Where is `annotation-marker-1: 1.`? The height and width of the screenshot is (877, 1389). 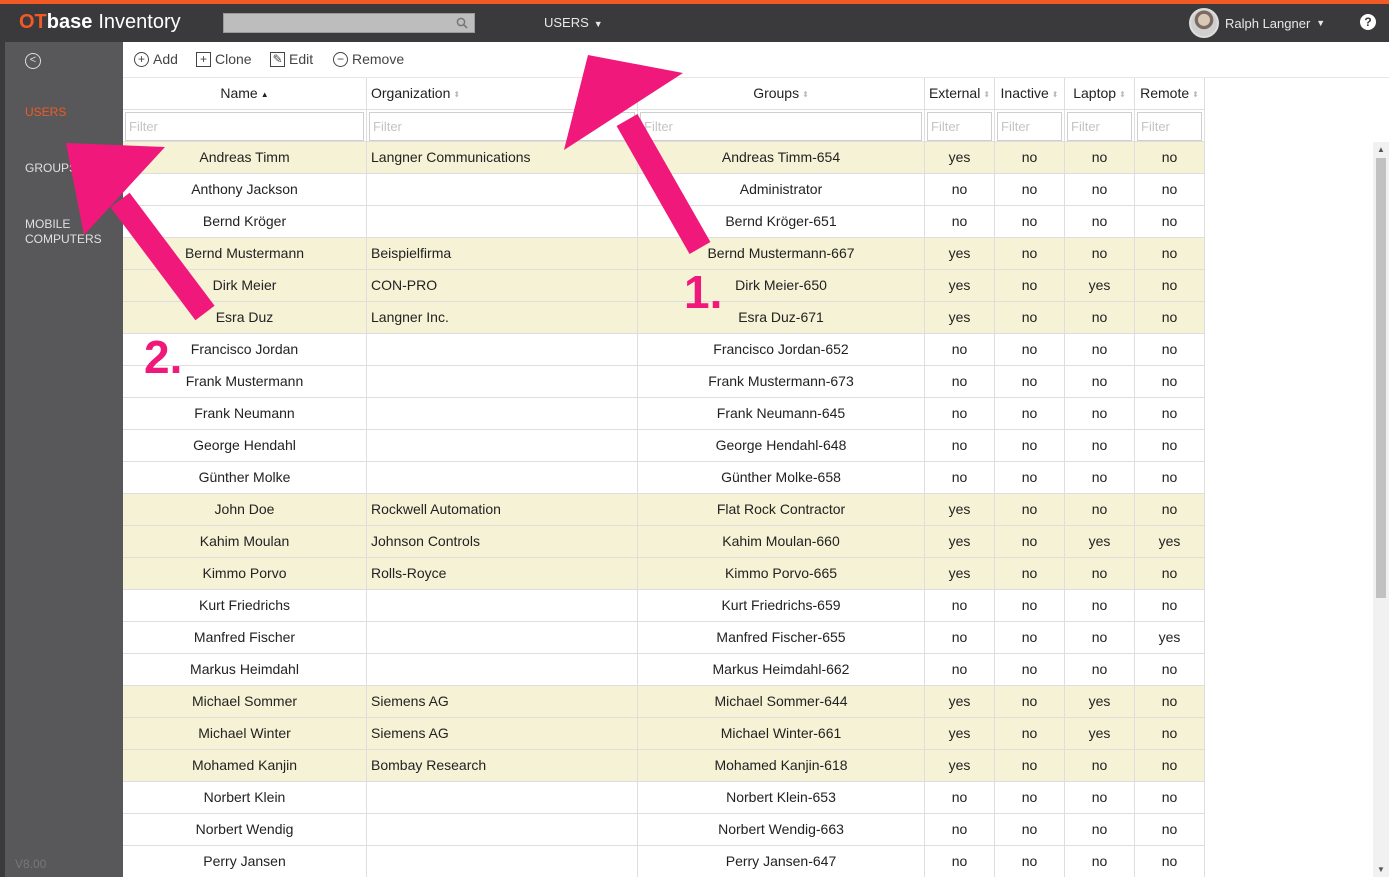
annotation-marker-1: 1. is located at coordinates (703, 292).